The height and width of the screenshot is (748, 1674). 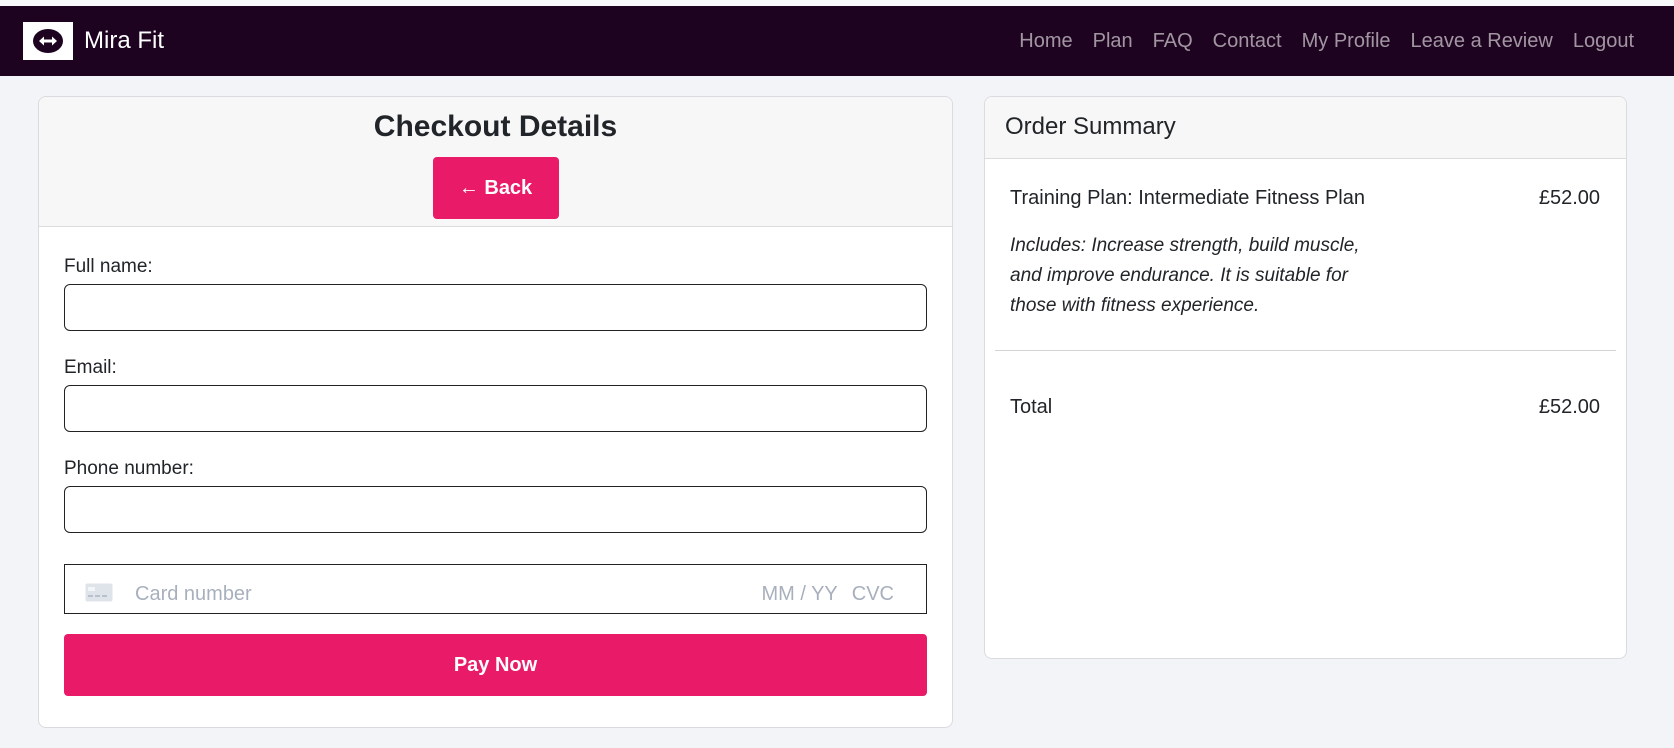 What do you see at coordinates (495, 188) in the screenshot?
I see `back-button: ← Back` at bounding box center [495, 188].